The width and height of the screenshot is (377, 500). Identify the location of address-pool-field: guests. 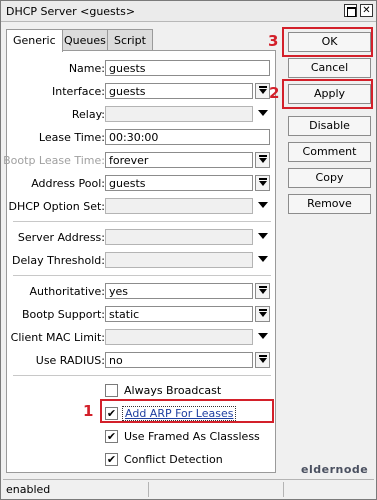
(179, 183).